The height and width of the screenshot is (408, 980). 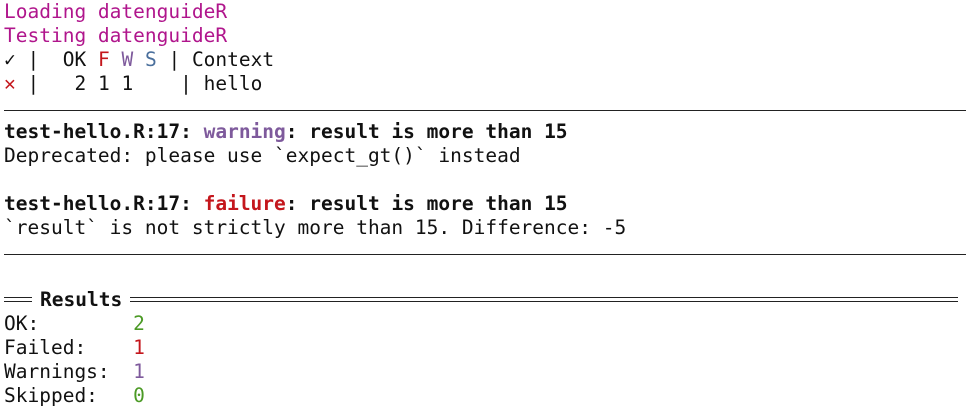 I want to click on results-heading: Results, so click(x=81, y=299).